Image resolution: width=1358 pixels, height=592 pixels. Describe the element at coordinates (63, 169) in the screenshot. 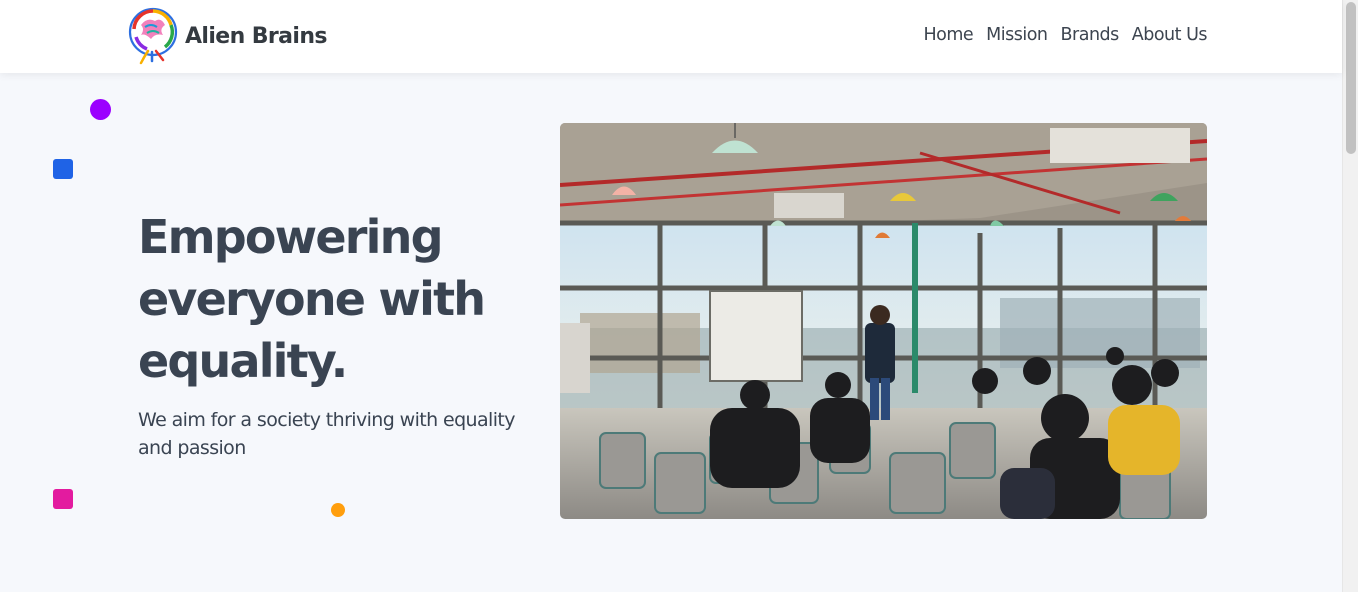

I see `decorative-blue-square` at that location.